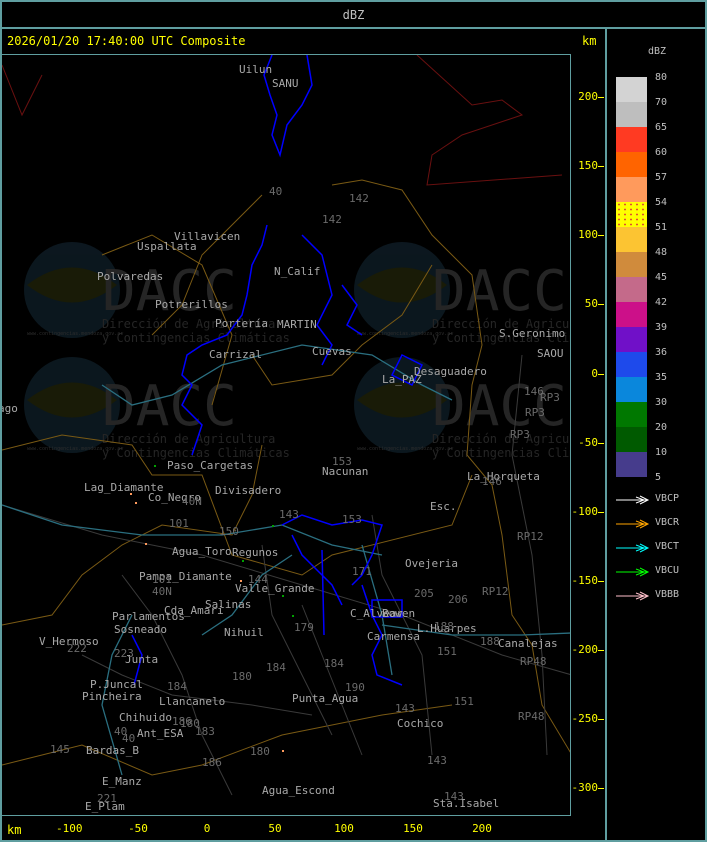 This screenshot has width=707, height=842. I want to click on place-label: Pasarela, so click(125, 815).